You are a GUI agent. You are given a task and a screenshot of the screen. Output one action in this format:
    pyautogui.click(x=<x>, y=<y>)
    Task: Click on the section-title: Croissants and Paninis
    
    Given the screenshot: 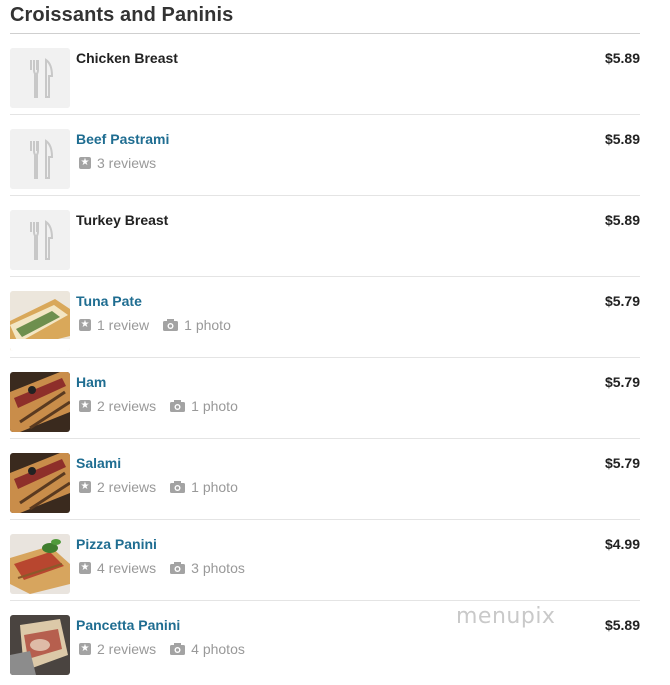 What is the action you would take?
    pyautogui.click(x=122, y=15)
    